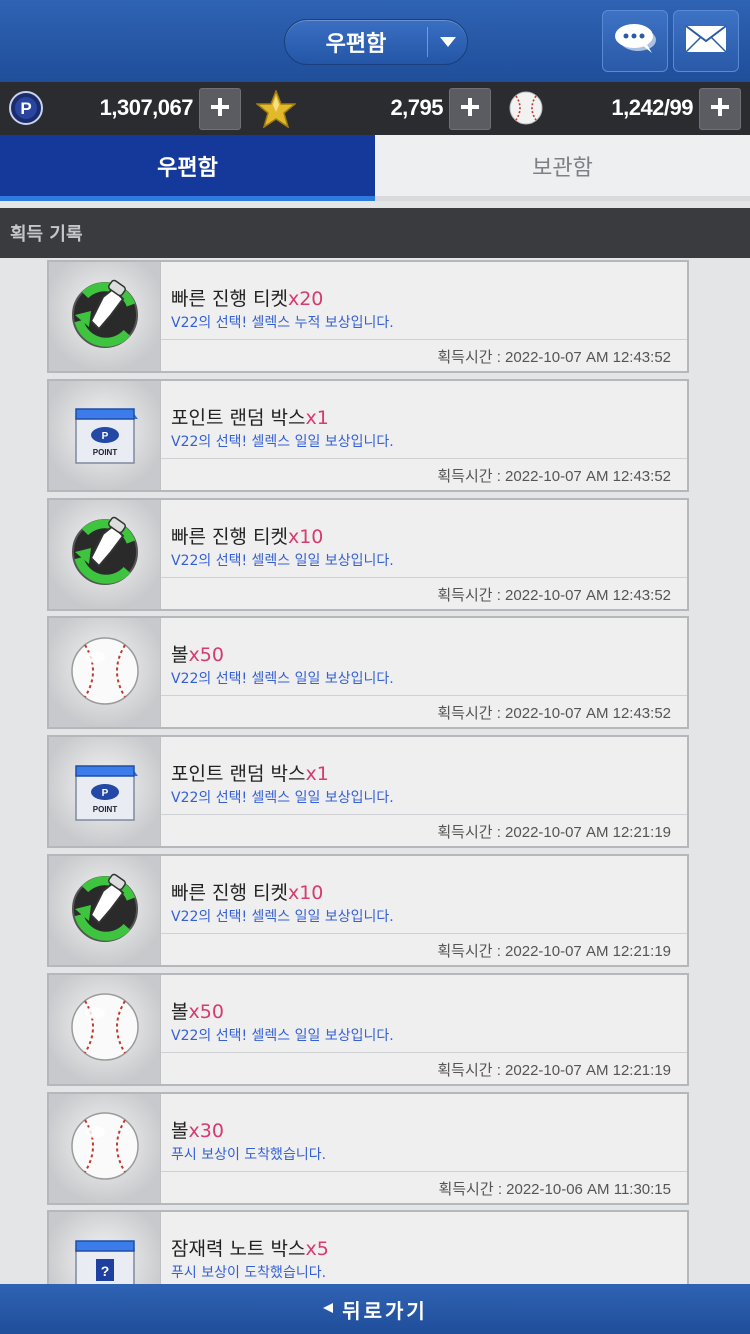 This screenshot has height=1334, width=750. What do you see at coordinates (238, 1249) in the screenshot?
I see `item-name: 잠재력 노트 박스` at bounding box center [238, 1249].